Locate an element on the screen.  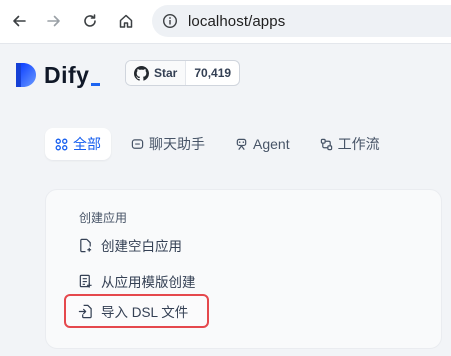
tab-agent: Agent is located at coordinates (262, 144).